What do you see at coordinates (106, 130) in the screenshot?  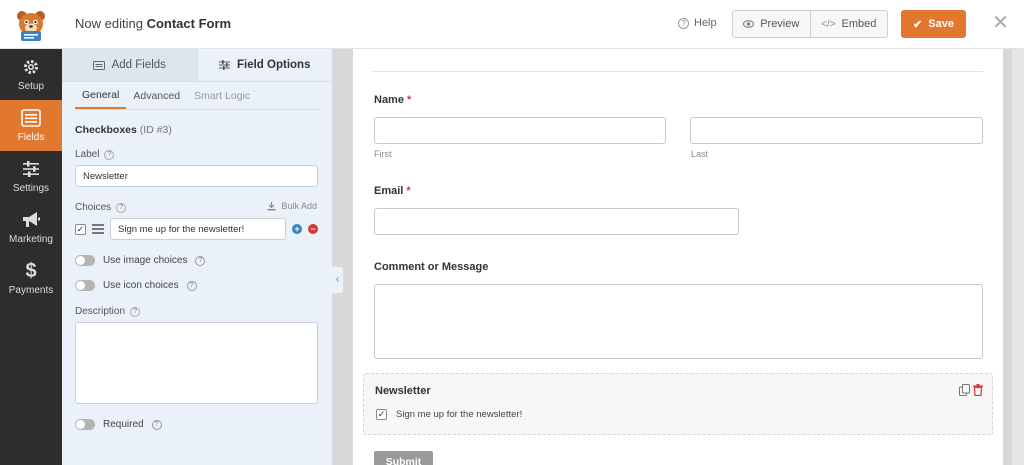 I see `field-type: Checkboxes` at bounding box center [106, 130].